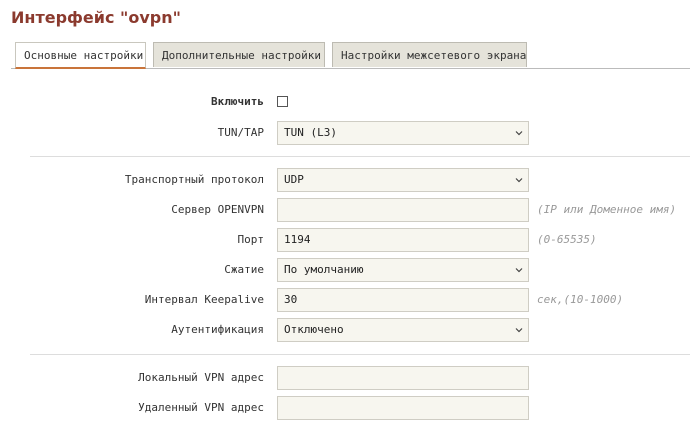 The width and height of the screenshot is (690, 442). Describe the element at coordinates (310, 132) in the screenshot. I see `tuntap-value: TUN (L3)` at that location.